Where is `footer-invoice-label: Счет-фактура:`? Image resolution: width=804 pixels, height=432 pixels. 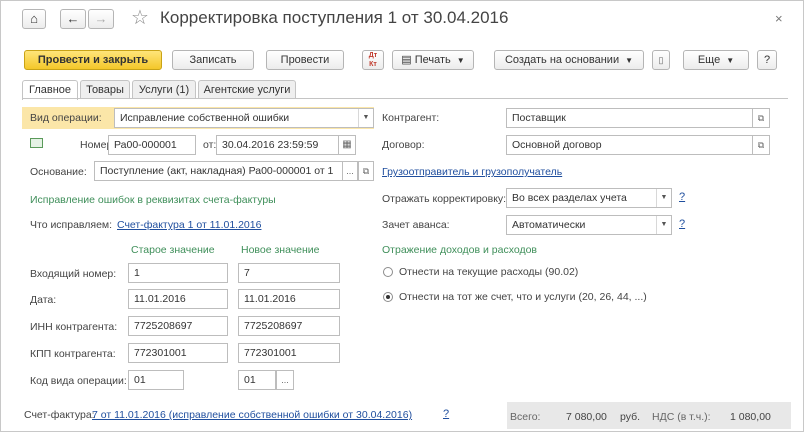 footer-invoice-label: Счет-фактура: is located at coordinates (59, 415).